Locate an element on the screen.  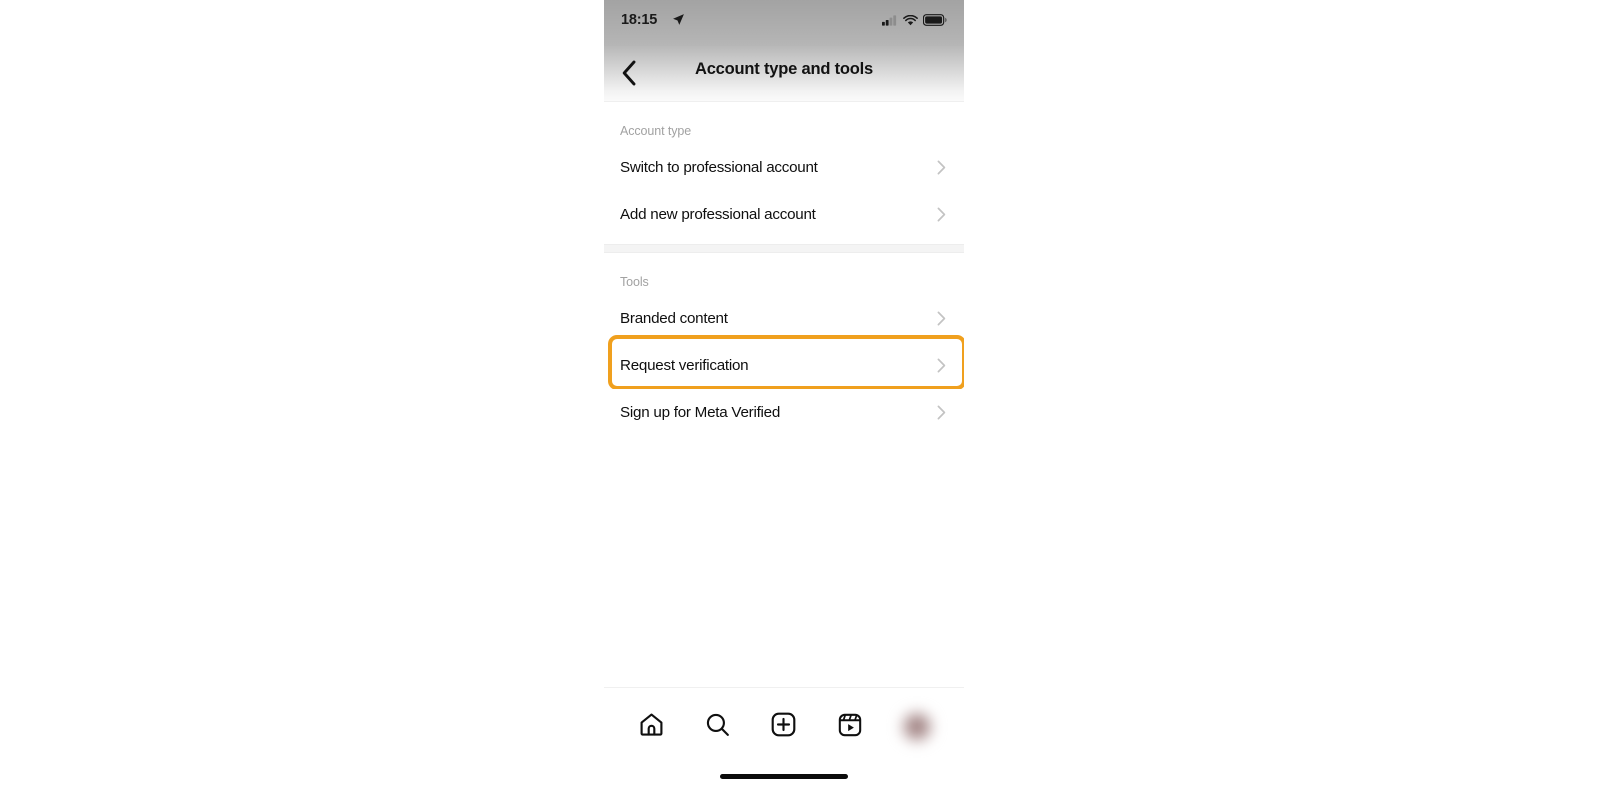
add-post-icon is located at coordinates (783, 727).